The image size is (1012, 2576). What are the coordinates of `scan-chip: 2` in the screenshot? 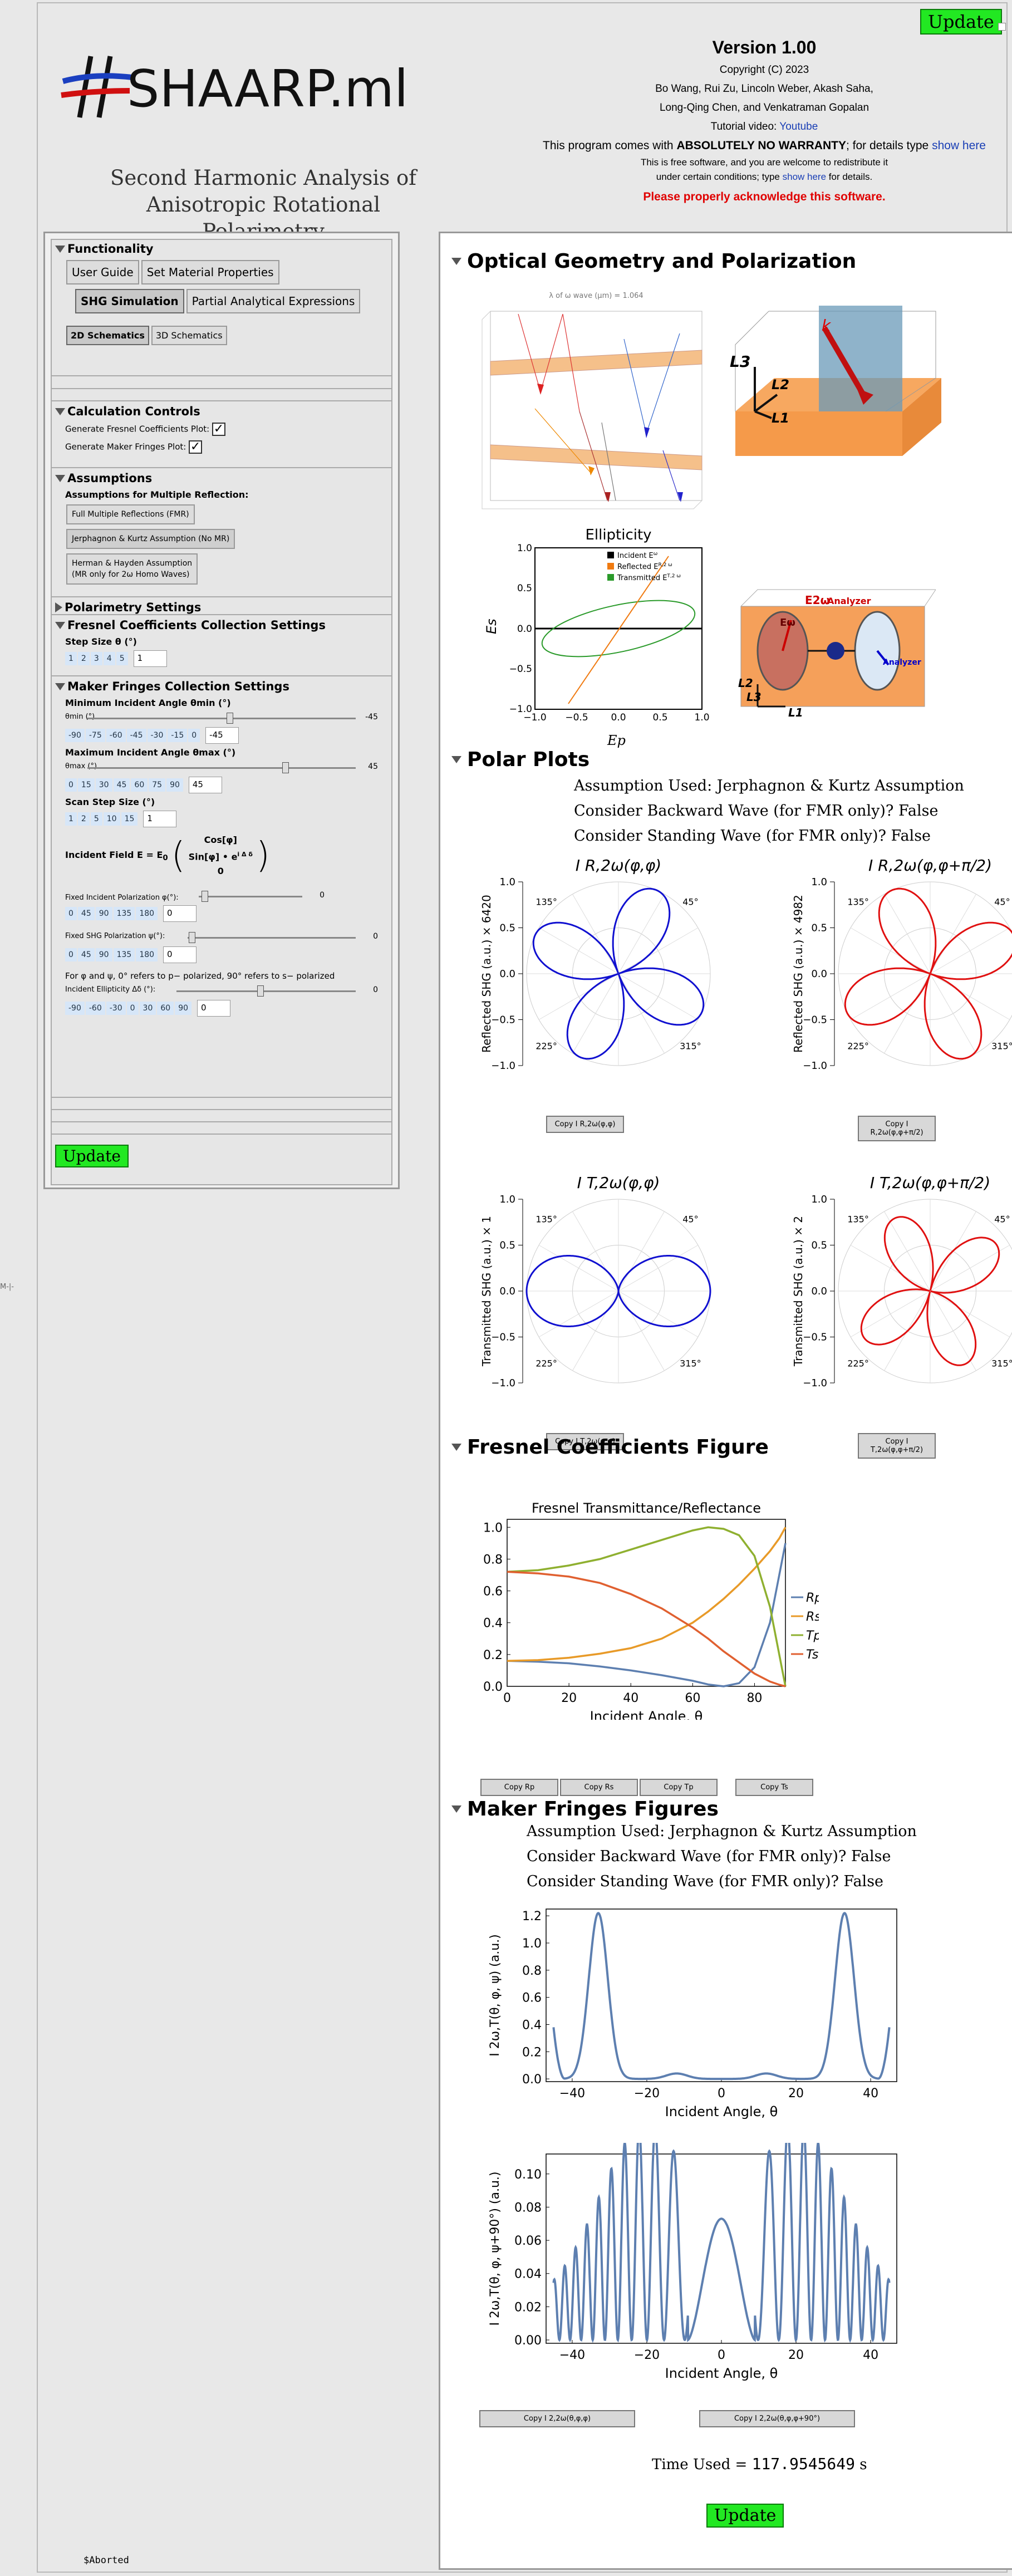 It's located at (83, 819).